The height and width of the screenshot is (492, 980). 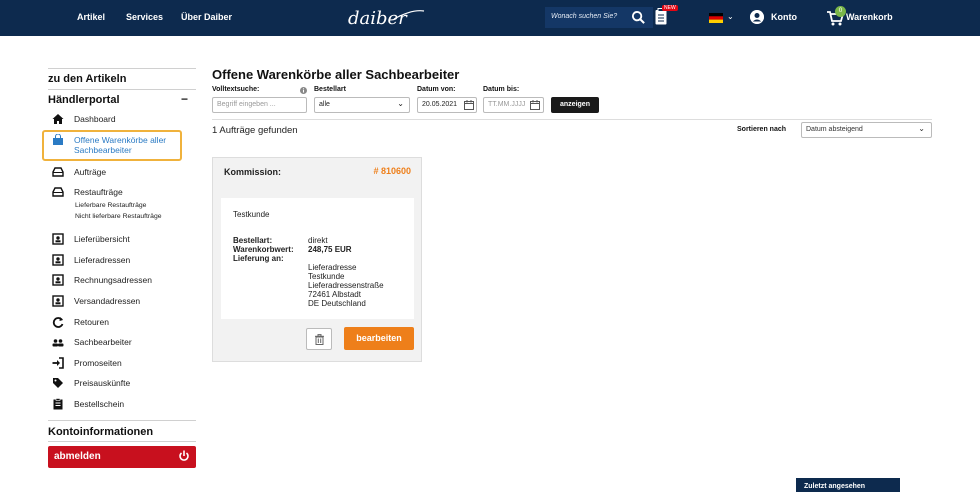 I want to click on search-icon, so click(x=638, y=17).